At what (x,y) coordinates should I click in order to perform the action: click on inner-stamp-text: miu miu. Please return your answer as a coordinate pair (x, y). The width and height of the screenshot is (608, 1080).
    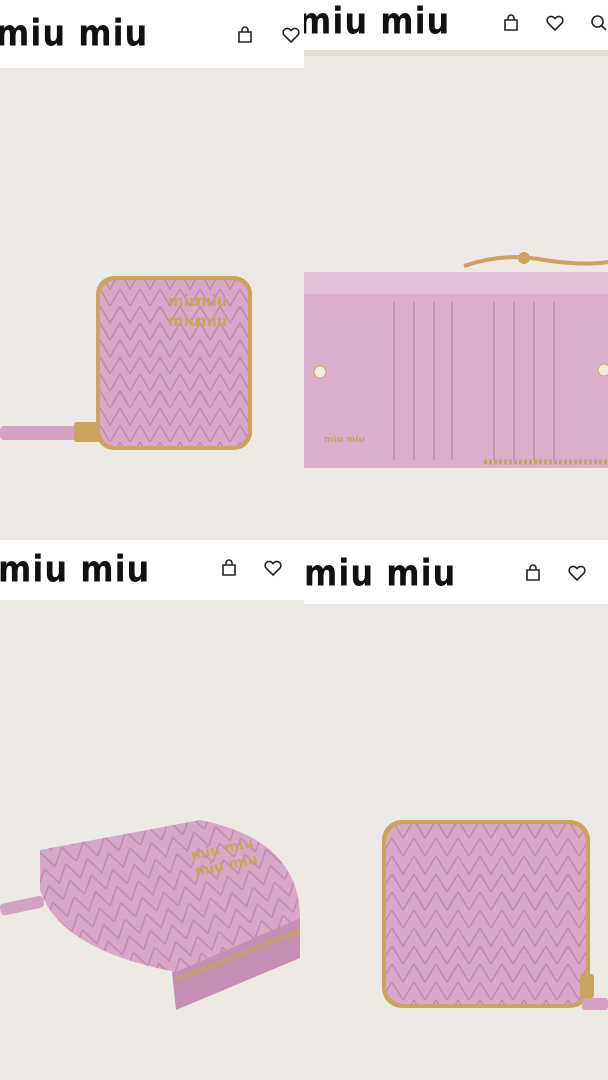
    Looking at the image, I should click on (344, 440).